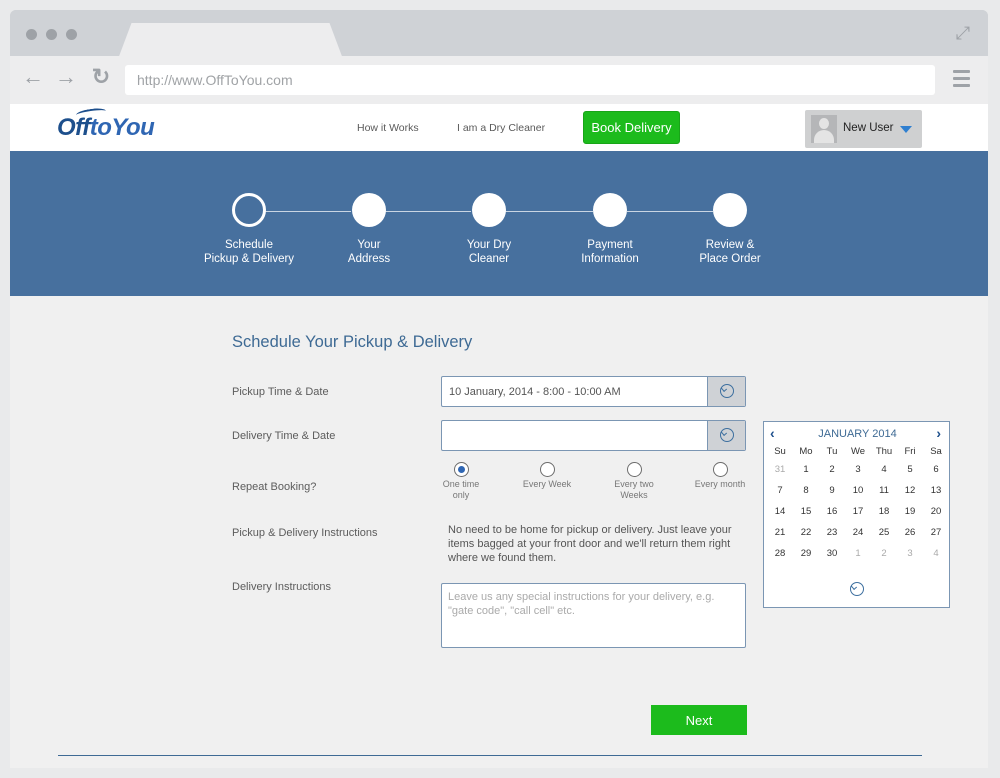  Describe the element at coordinates (631, 127) in the screenshot. I see `book-delivery-button: Book Delivery` at that location.